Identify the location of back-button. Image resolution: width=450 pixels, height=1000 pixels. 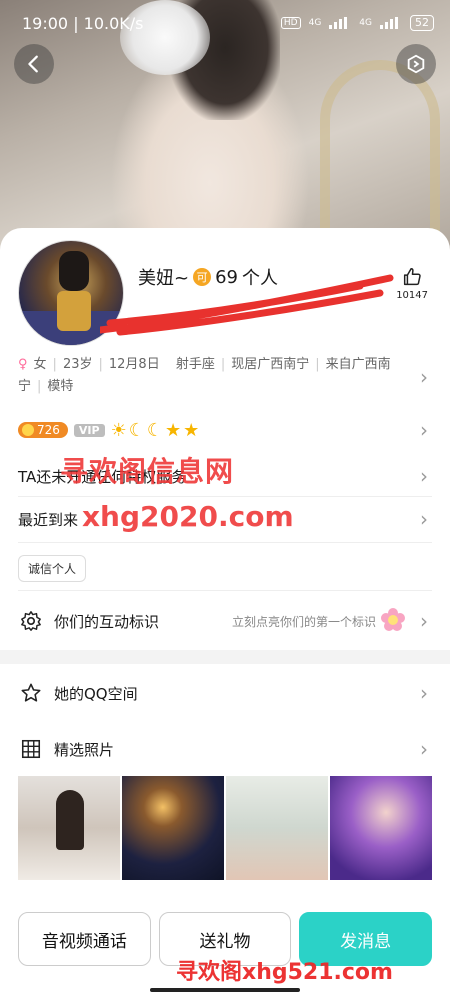
(34, 64).